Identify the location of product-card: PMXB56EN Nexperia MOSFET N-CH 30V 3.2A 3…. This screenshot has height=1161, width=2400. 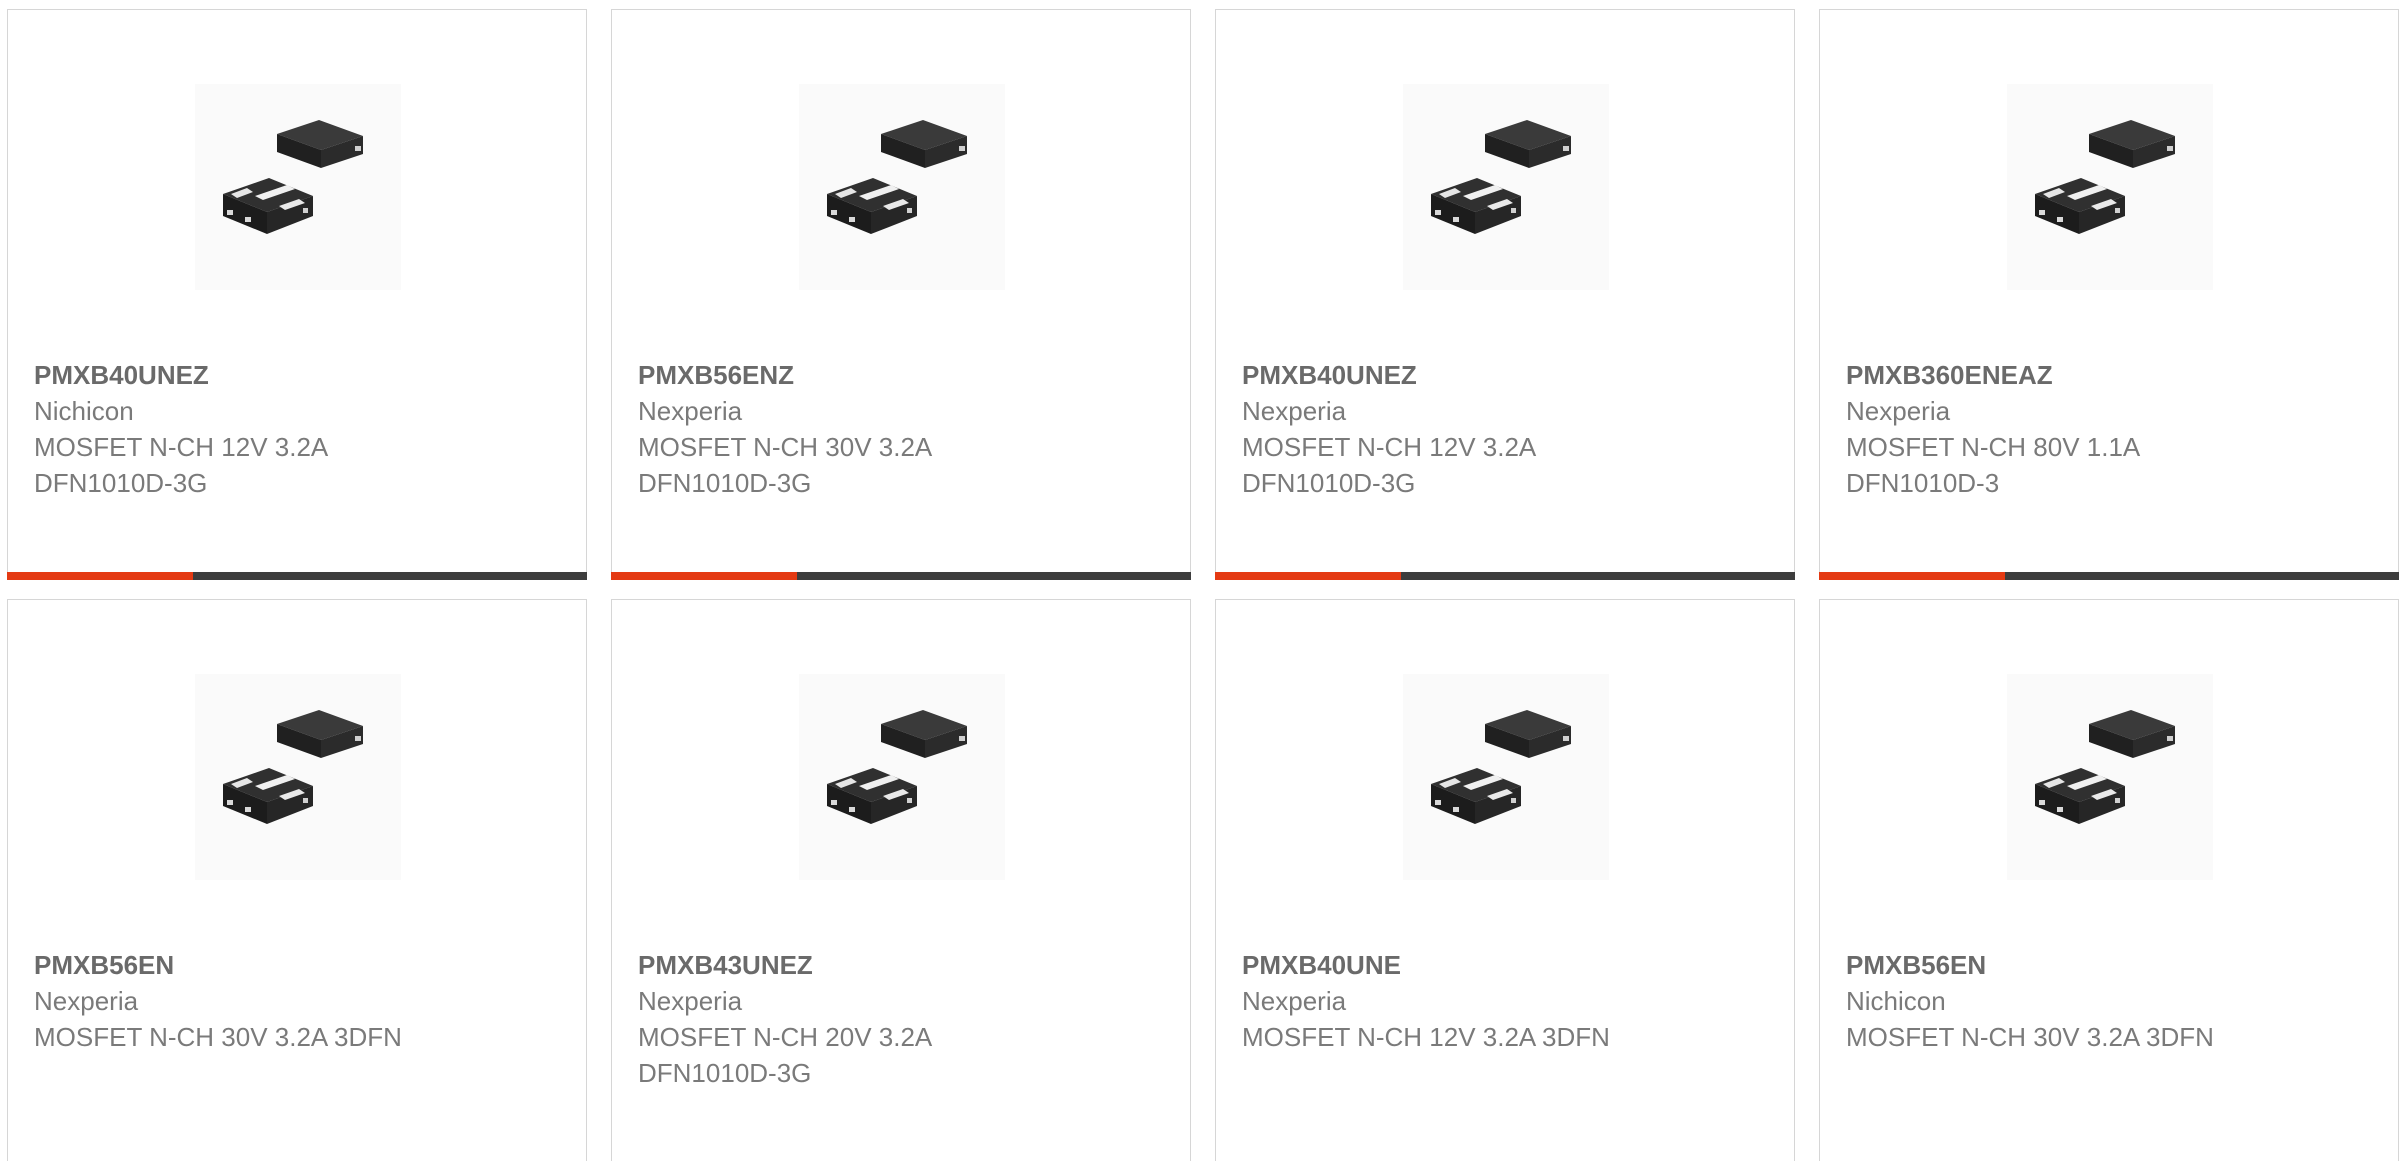
(297, 880).